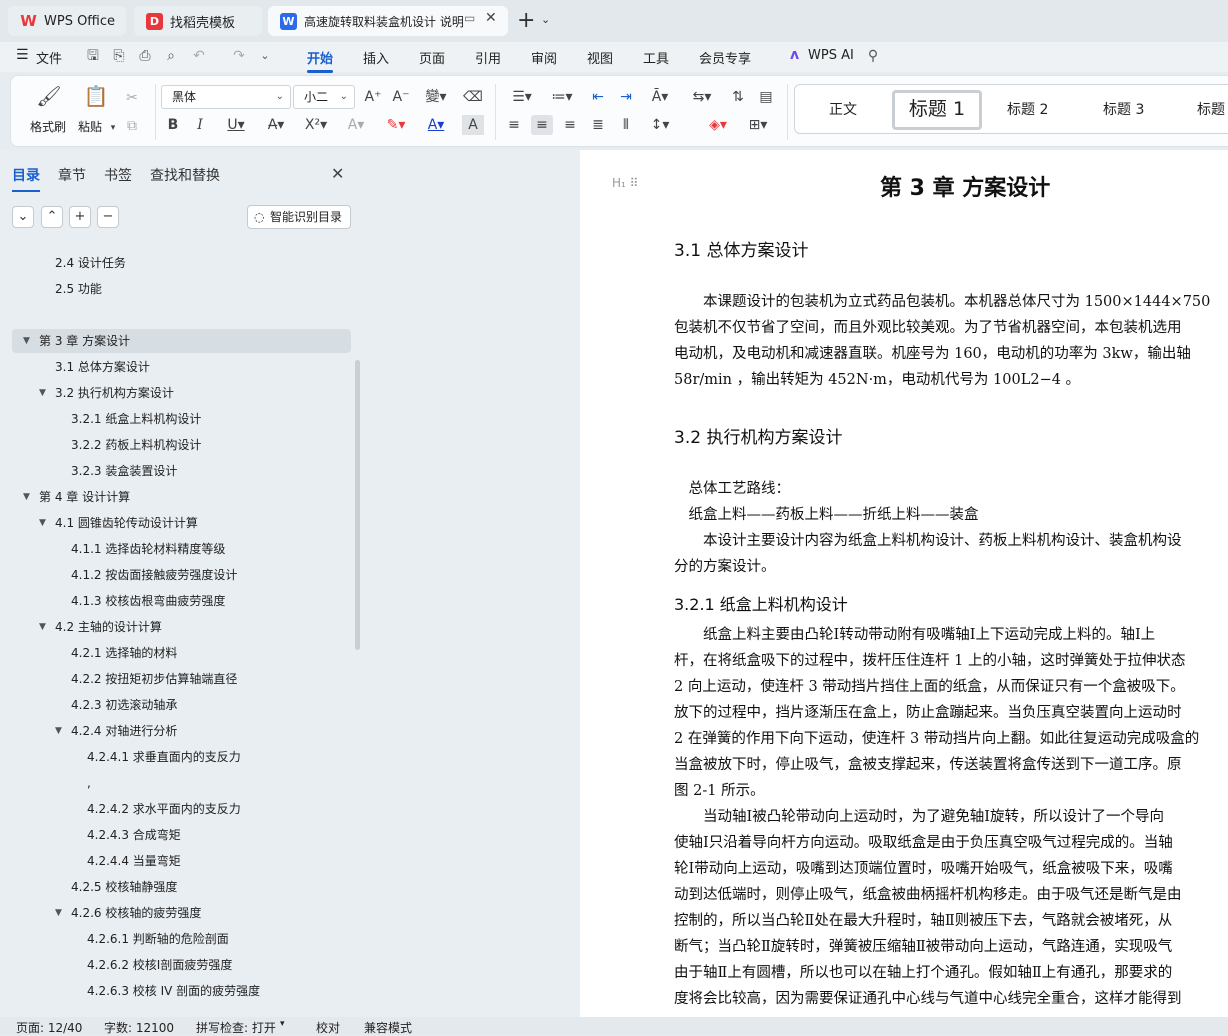 This screenshot has height=1036, width=1228. Describe the element at coordinates (491, 18) in the screenshot. I see `close-tab-icon: ✕` at that location.